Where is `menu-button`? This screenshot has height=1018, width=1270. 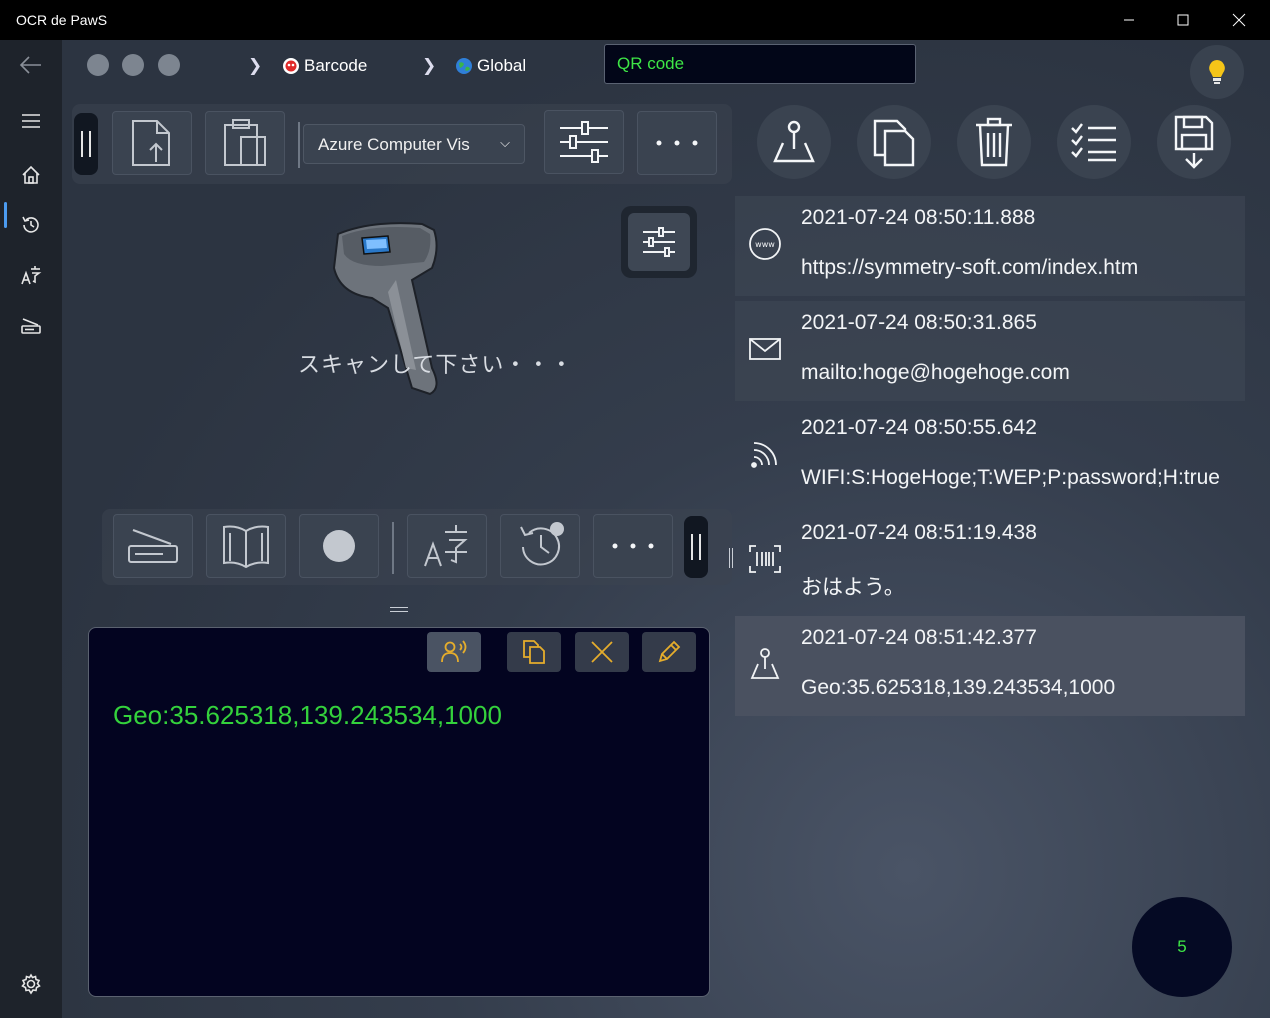
menu-button is located at coordinates (31, 121).